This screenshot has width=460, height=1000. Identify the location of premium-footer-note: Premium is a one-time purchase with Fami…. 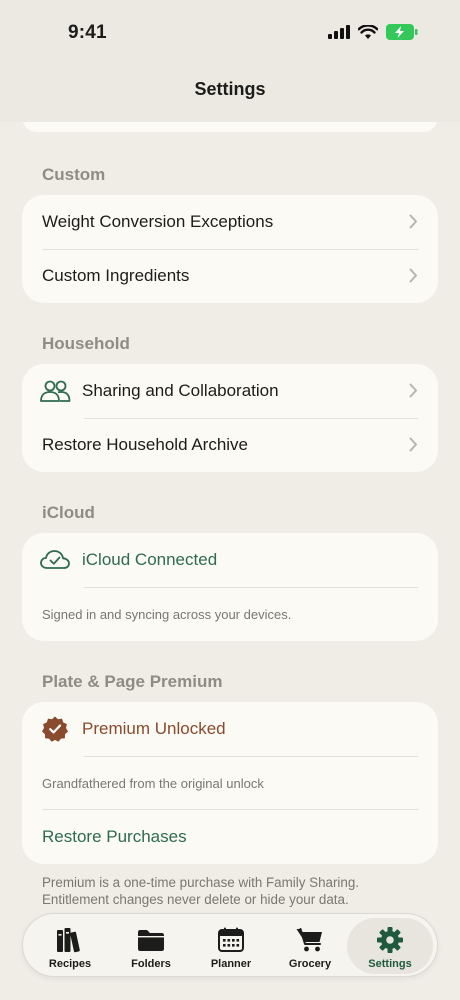
(201, 891).